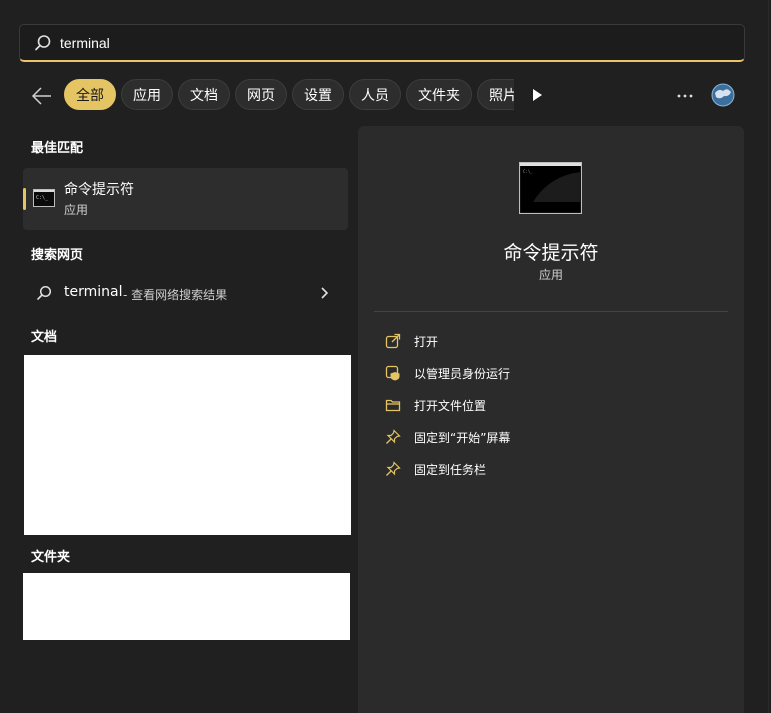 Image resolution: width=771 pixels, height=713 pixels. Describe the element at coordinates (462, 438) in the screenshot. I see `action-pin-to-start-label: 固定到“开始”屏幕` at that location.